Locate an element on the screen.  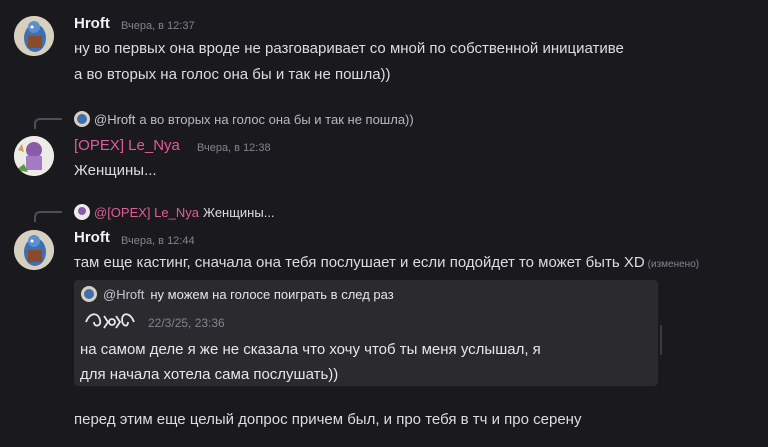
reply-author: @[OPEX] Le_Nya is located at coordinates (146, 212).